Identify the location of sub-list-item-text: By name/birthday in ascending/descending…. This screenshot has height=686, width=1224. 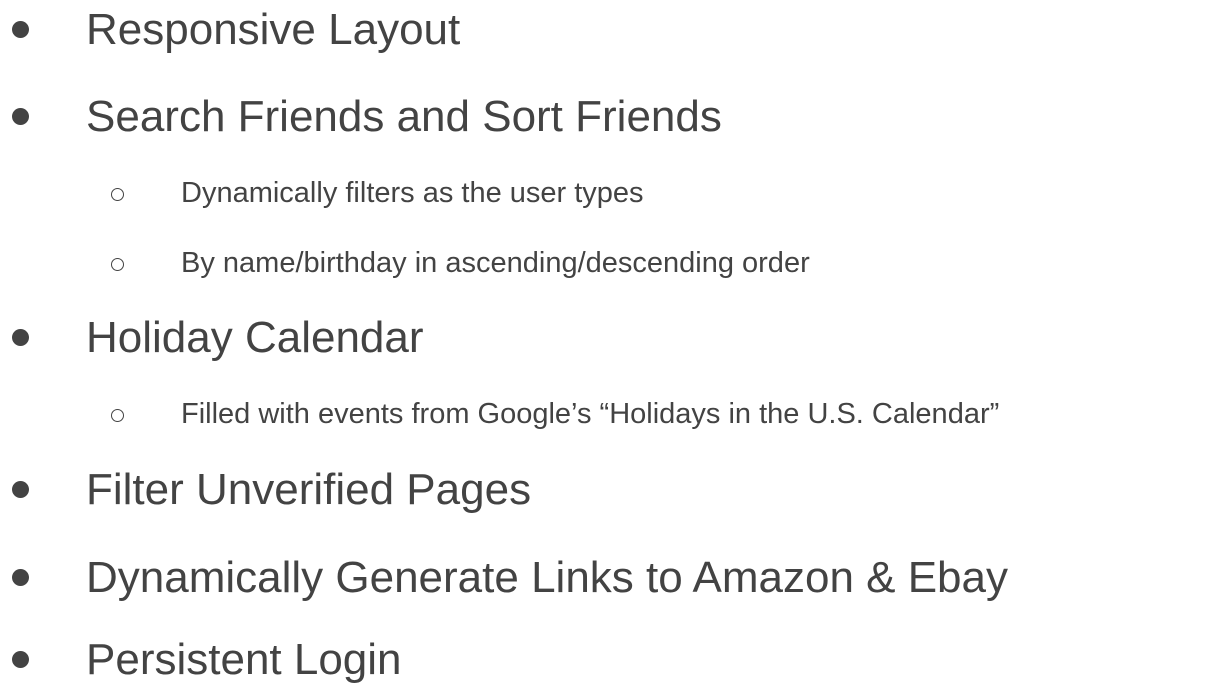
(495, 263).